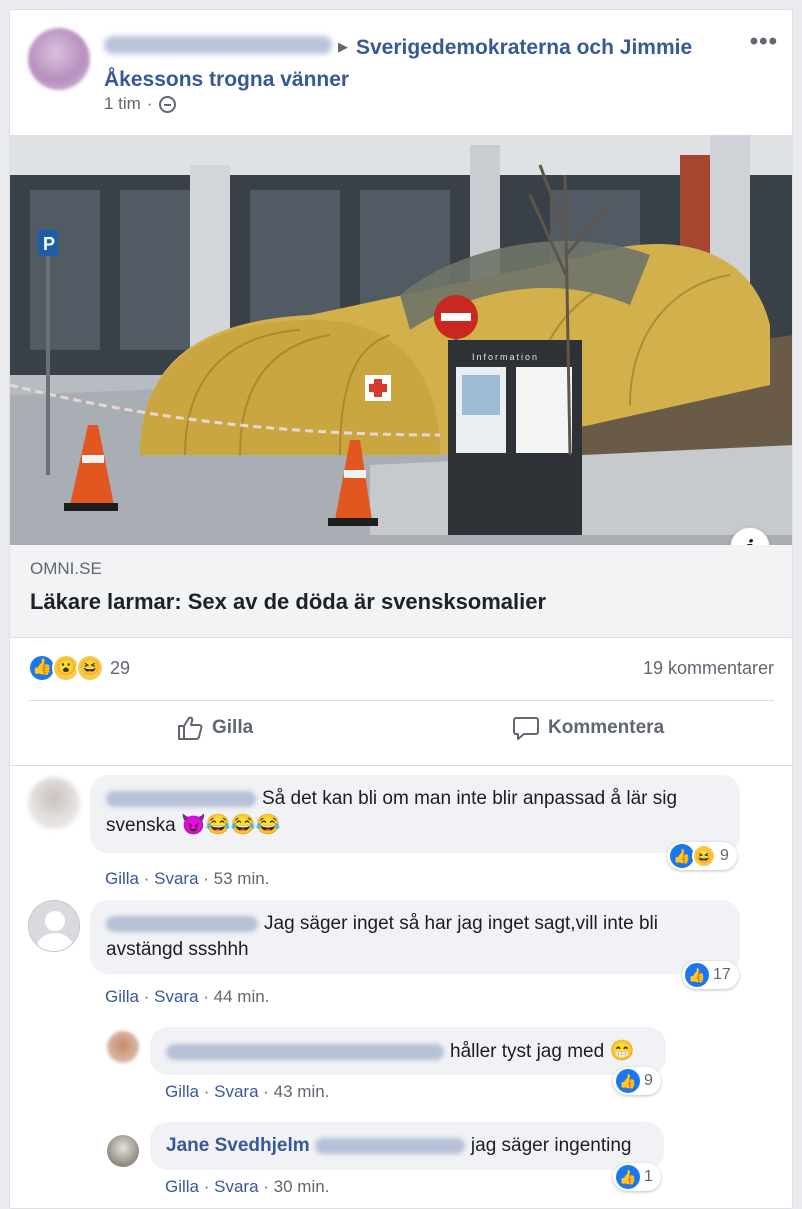 The image size is (802, 1209). I want to click on link-domain: OMNI.SE, so click(66, 568).